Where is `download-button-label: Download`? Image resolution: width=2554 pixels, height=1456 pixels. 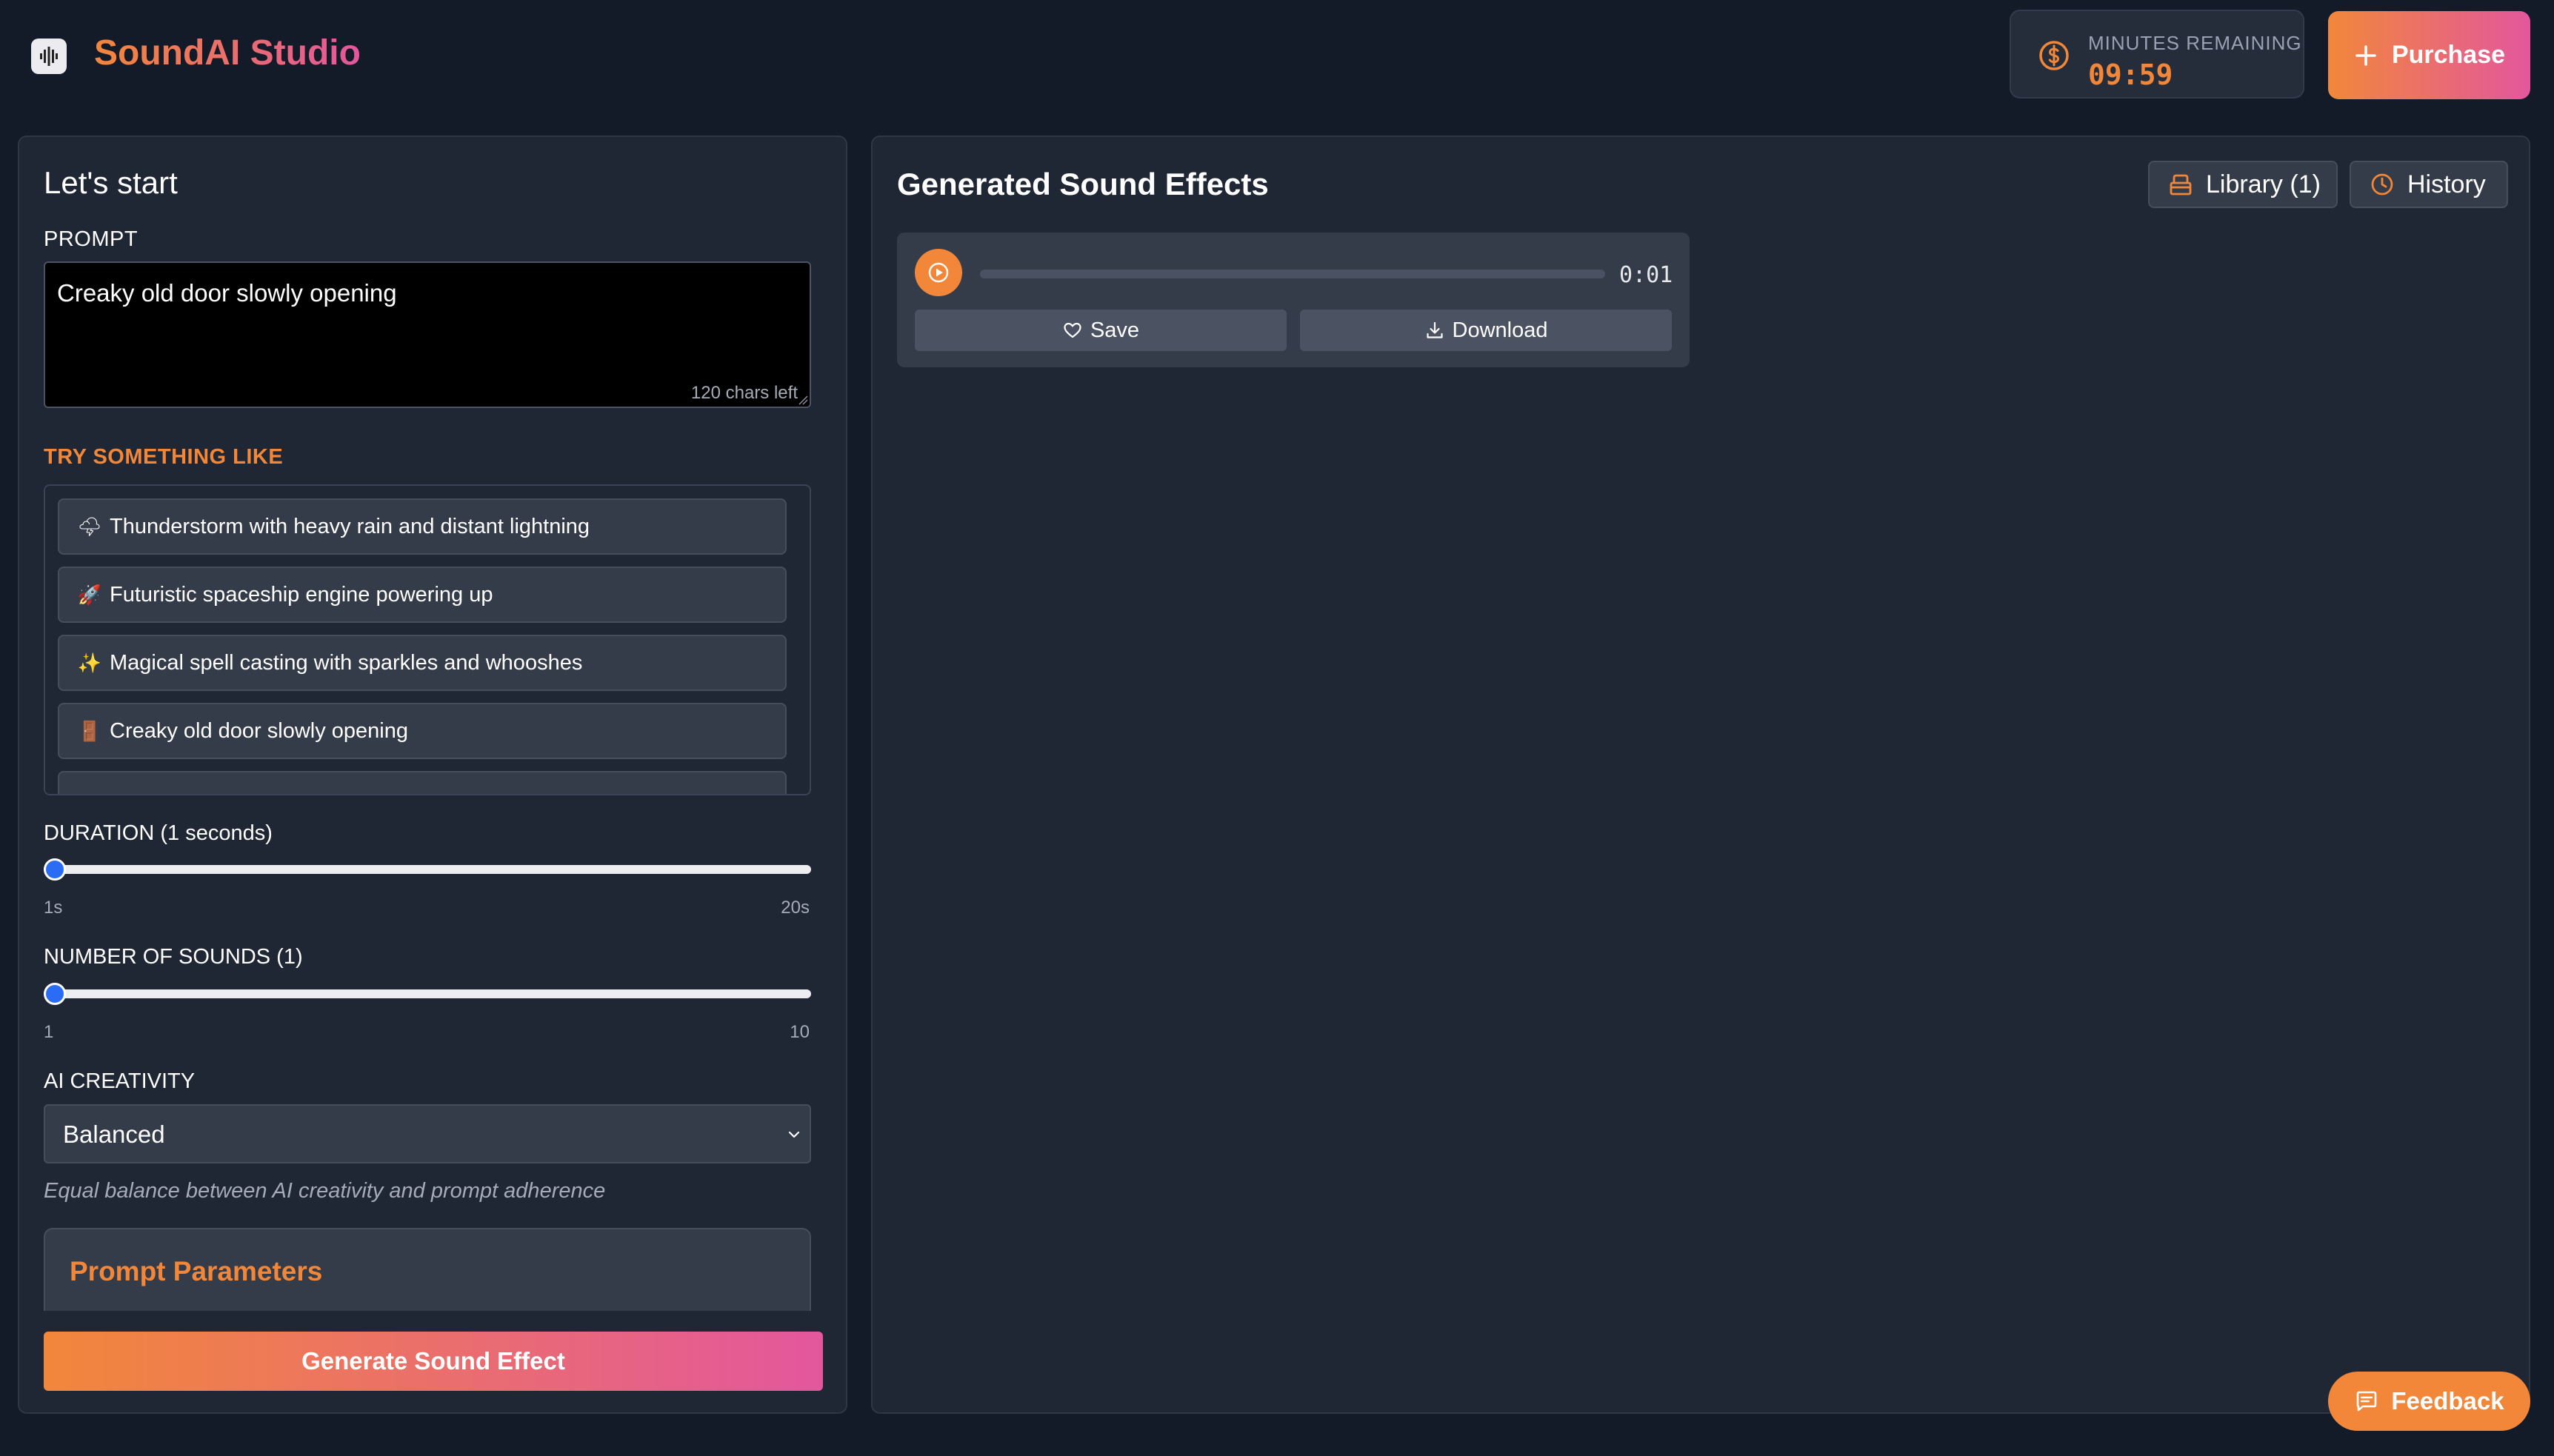 download-button-label: Download is located at coordinates (1500, 330).